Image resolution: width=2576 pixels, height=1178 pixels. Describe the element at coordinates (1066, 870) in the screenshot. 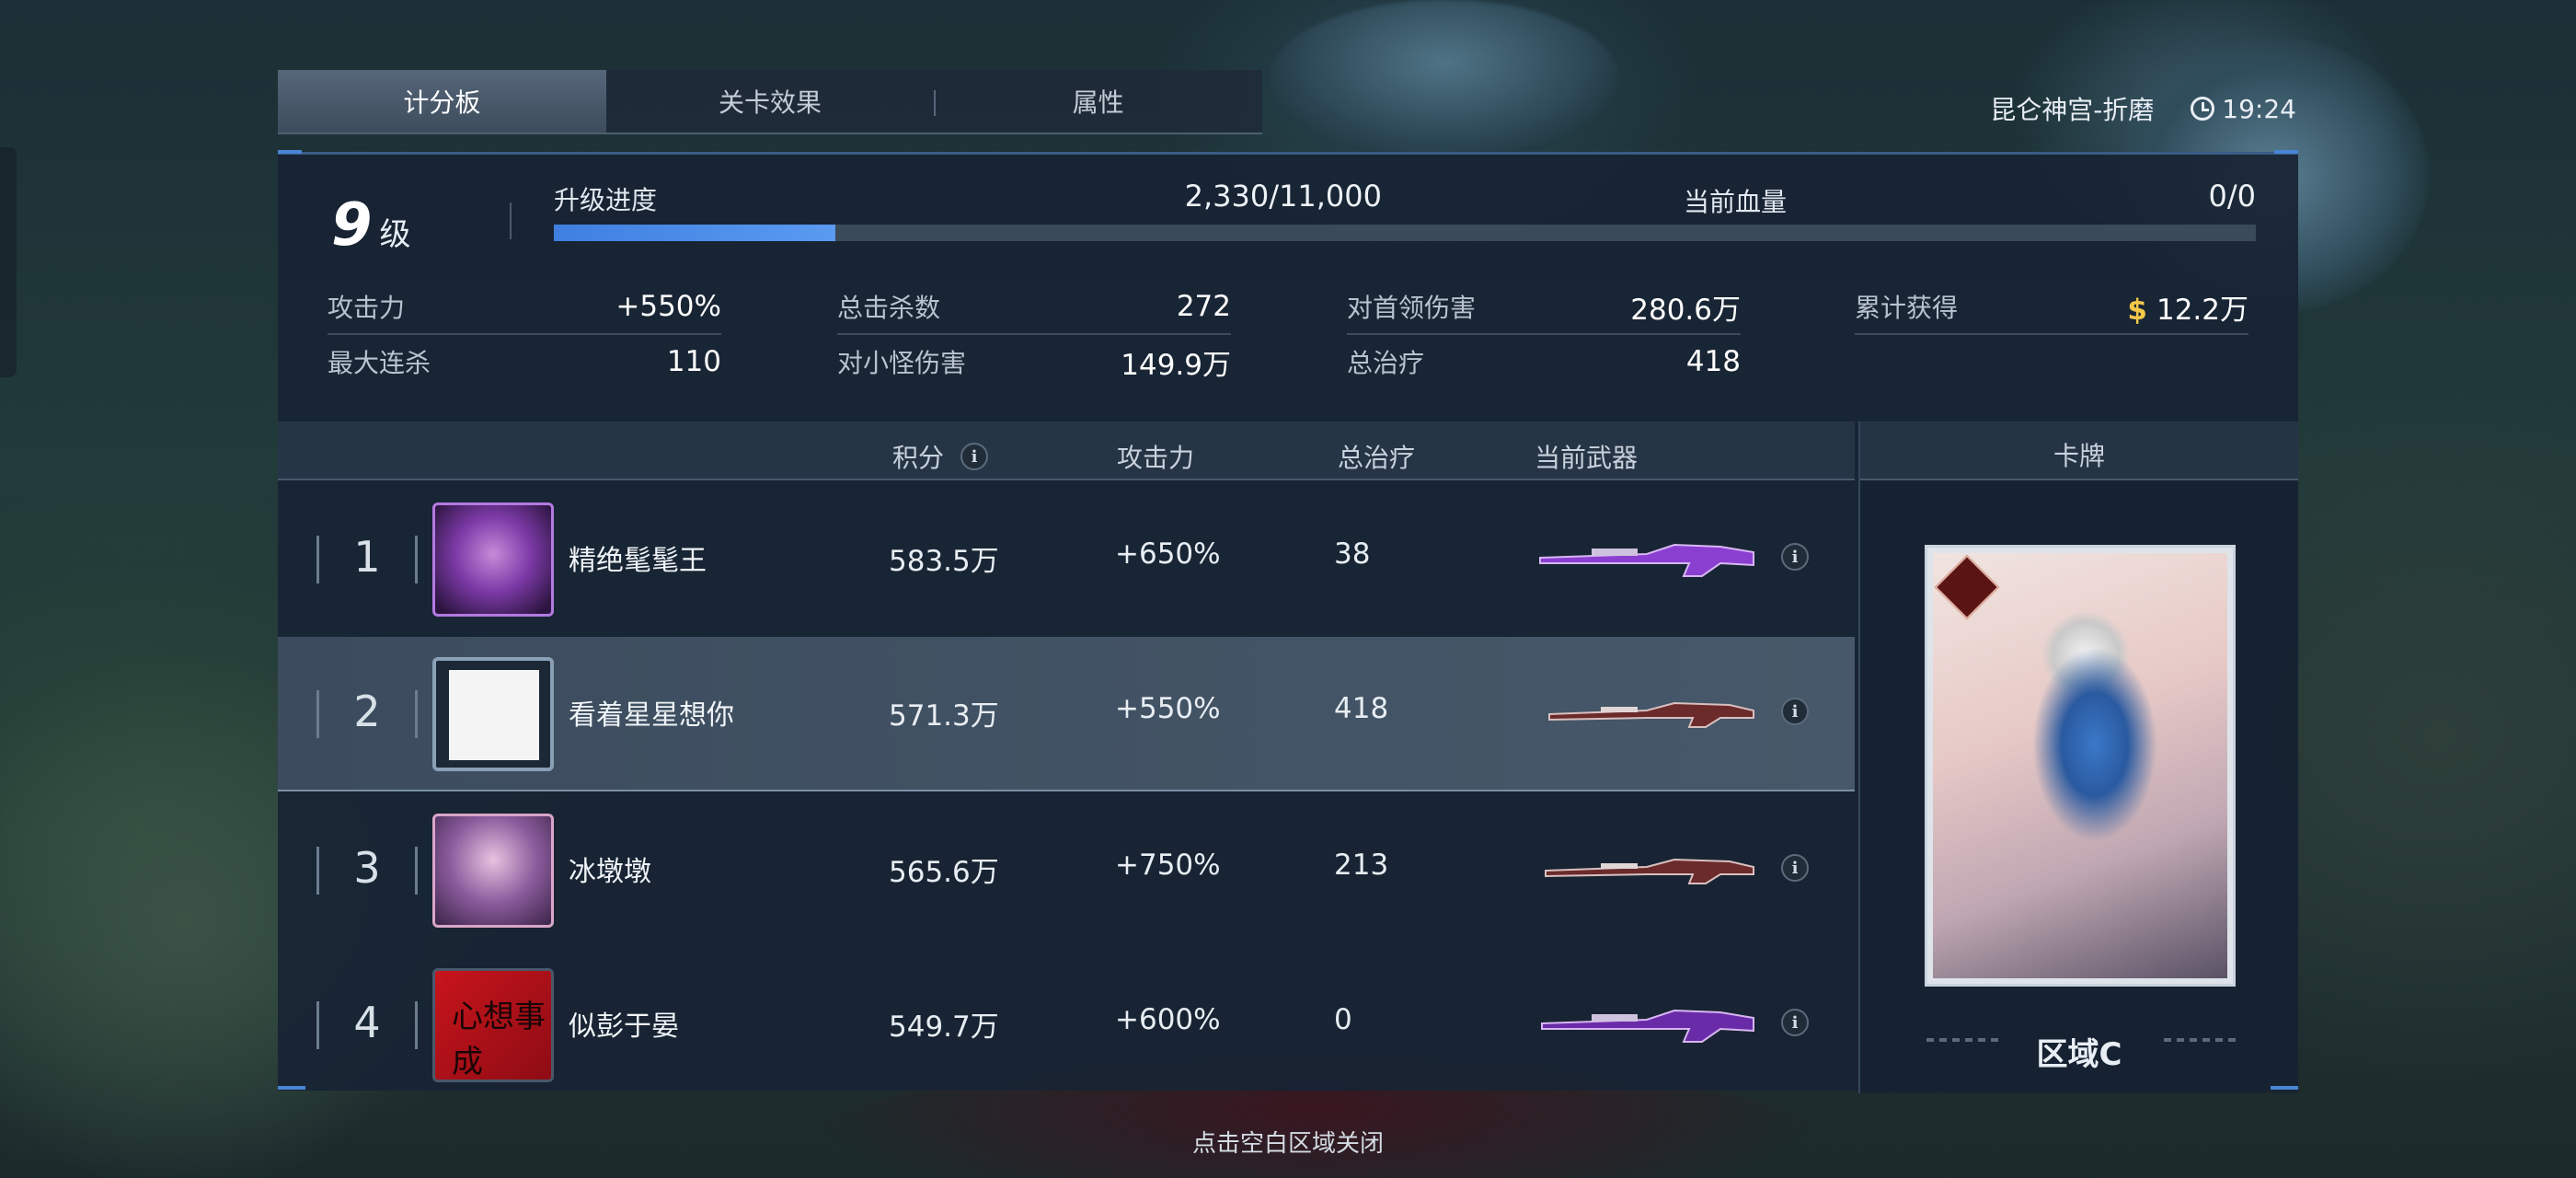

I see `table-row: 3 冰墩墩 565.6万 +750% 213 i` at that location.